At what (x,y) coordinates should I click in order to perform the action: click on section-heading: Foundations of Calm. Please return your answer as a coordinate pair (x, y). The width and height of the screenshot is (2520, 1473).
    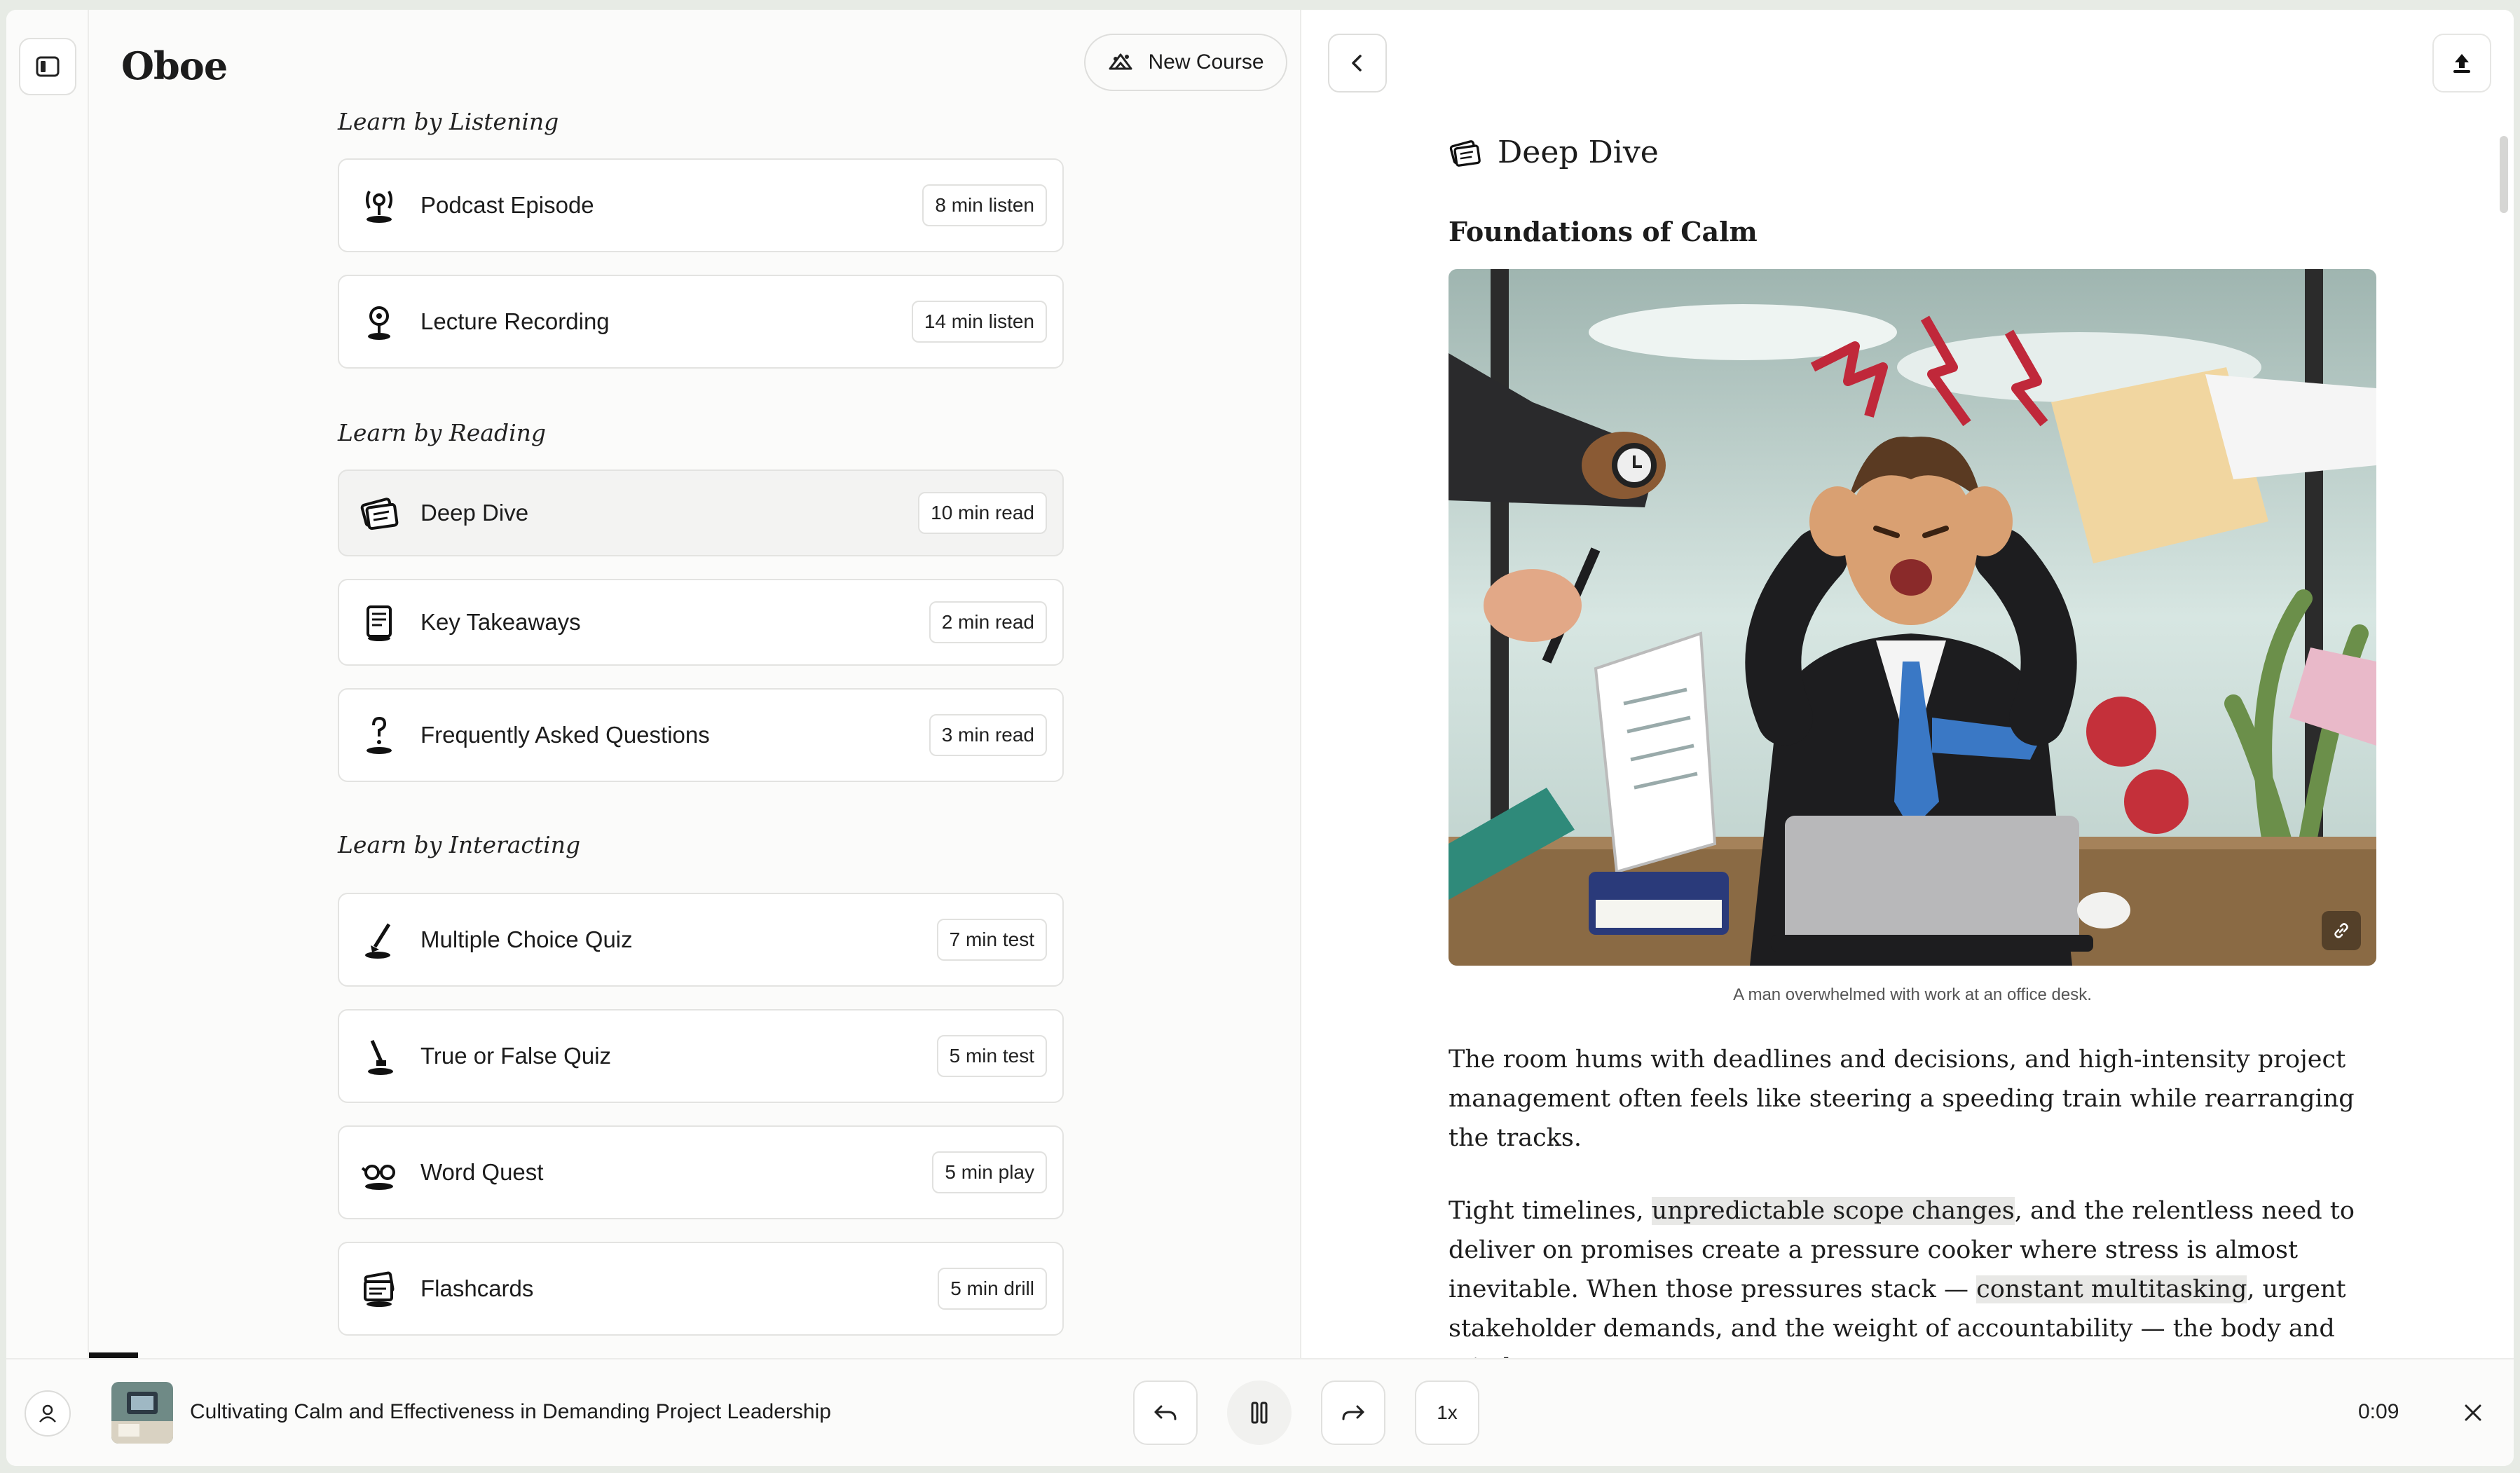
    Looking at the image, I should click on (1604, 231).